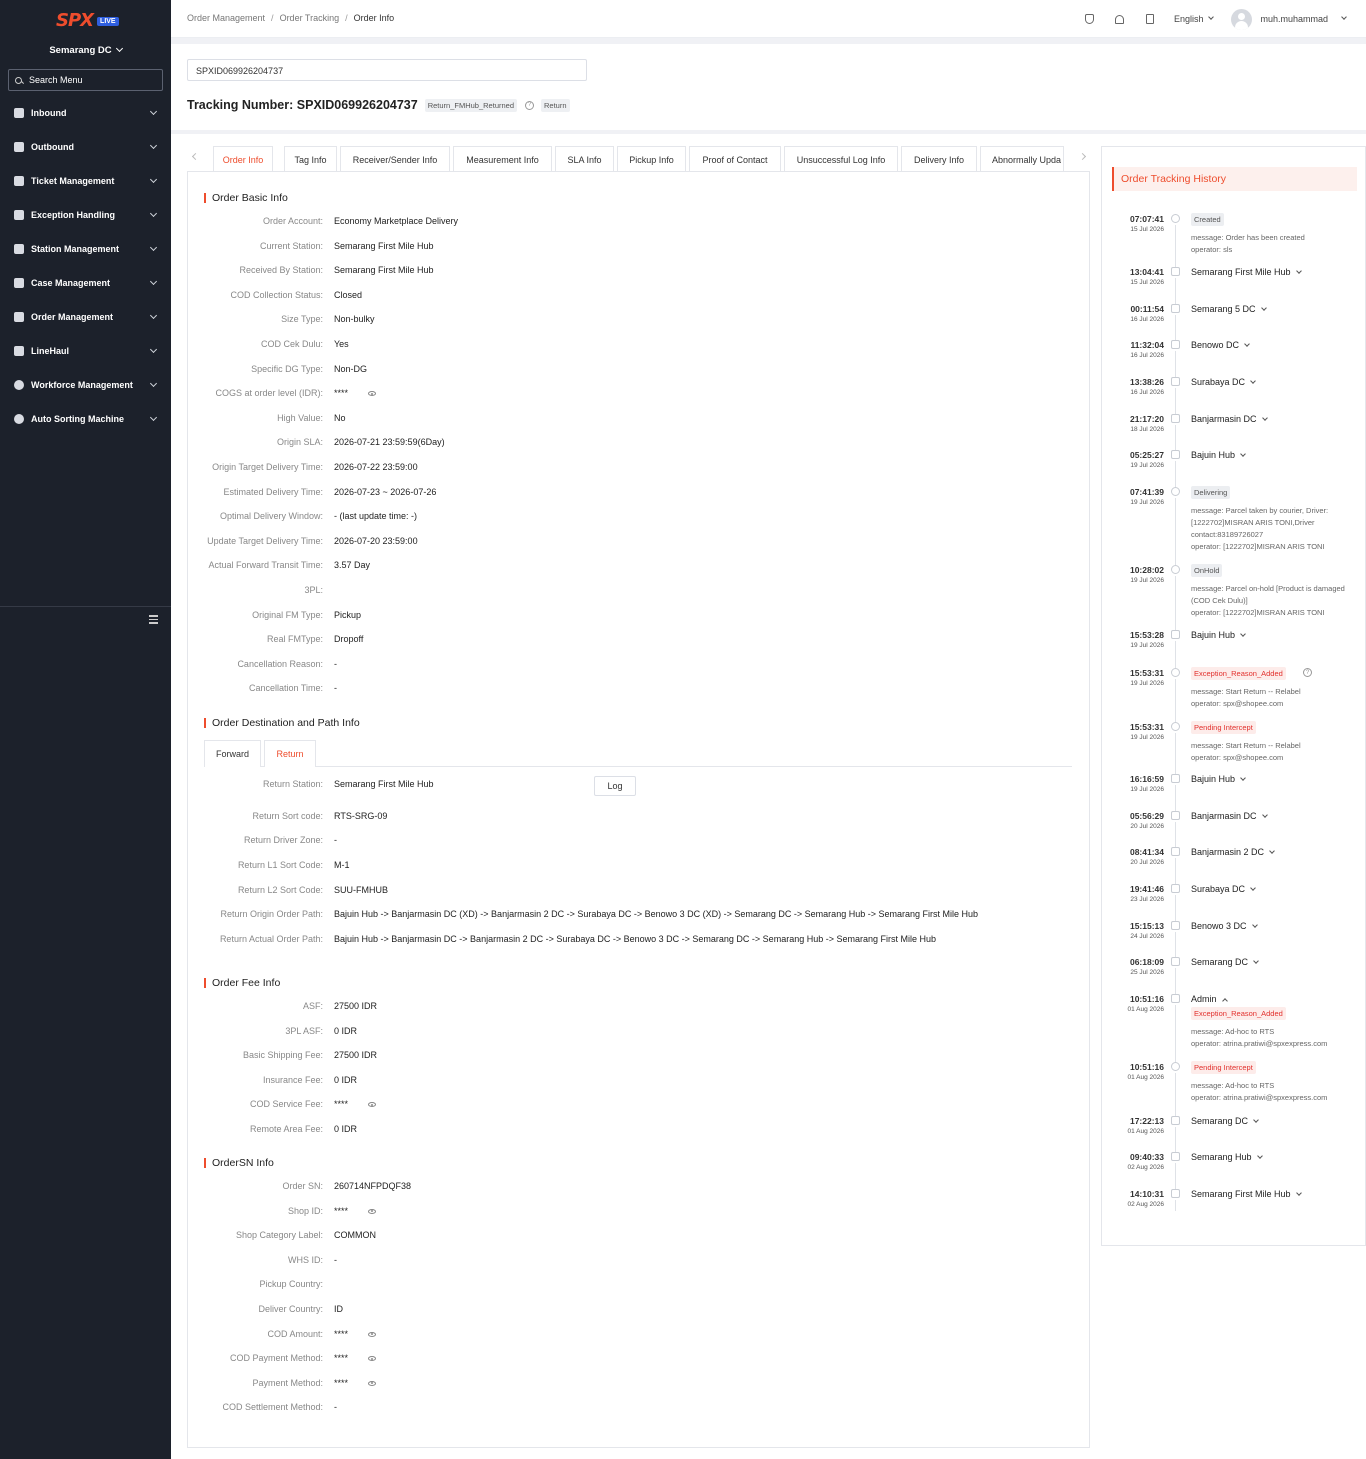  What do you see at coordinates (1209, 999) in the screenshot?
I see `event-station: Admin` at bounding box center [1209, 999].